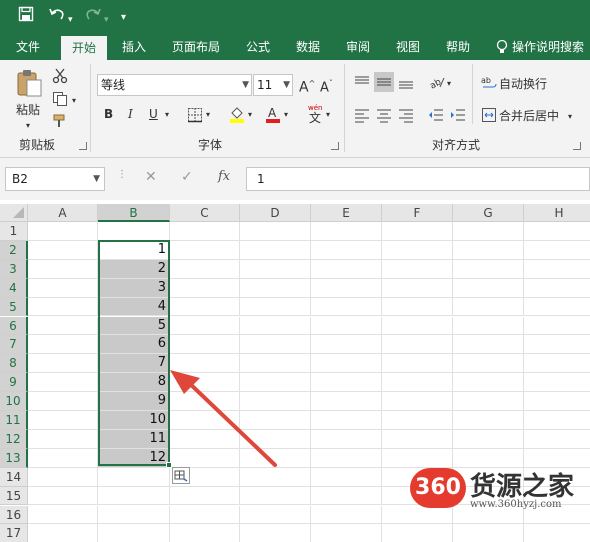 The image size is (590, 542). What do you see at coordinates (438, 488) in the screenshot?
I see `watermark-badge: 360` at bounding box center [438, 488].